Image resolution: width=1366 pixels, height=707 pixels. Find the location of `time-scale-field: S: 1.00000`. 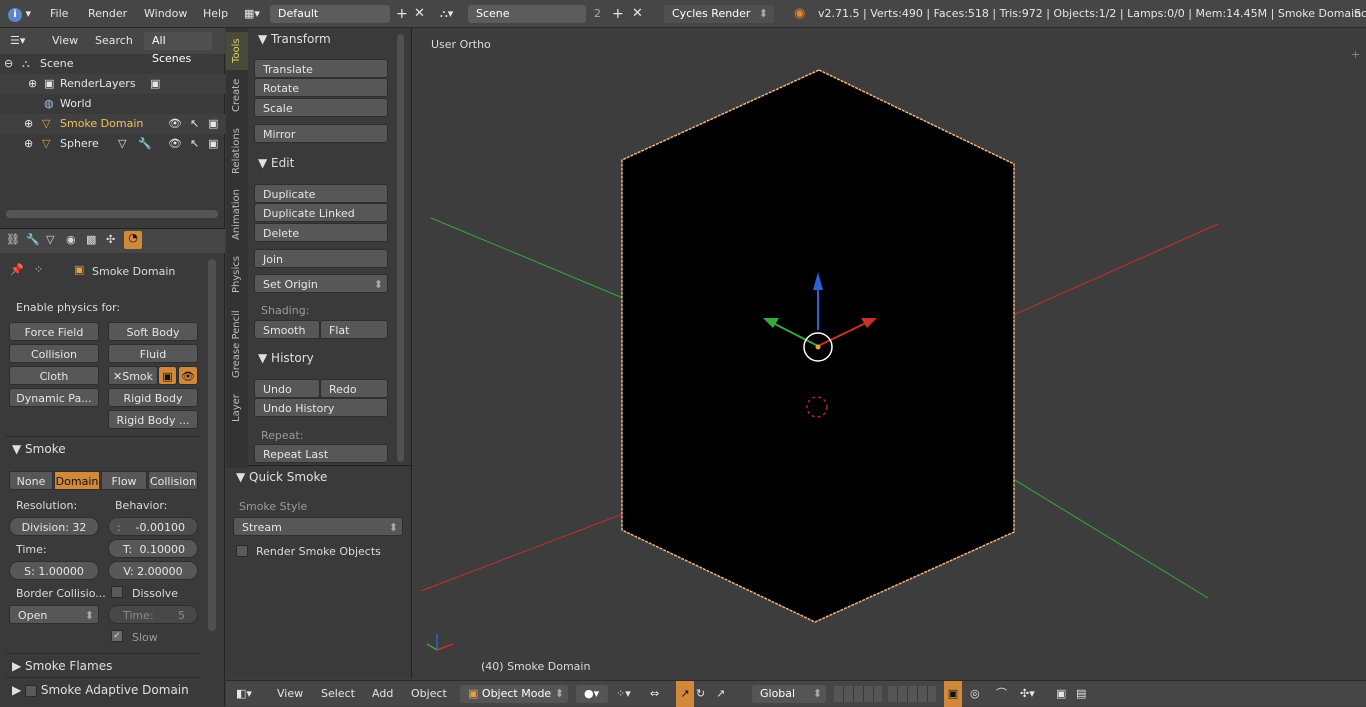

time-scale-field: S: 1.00000 is located at coordinates (54, 570).